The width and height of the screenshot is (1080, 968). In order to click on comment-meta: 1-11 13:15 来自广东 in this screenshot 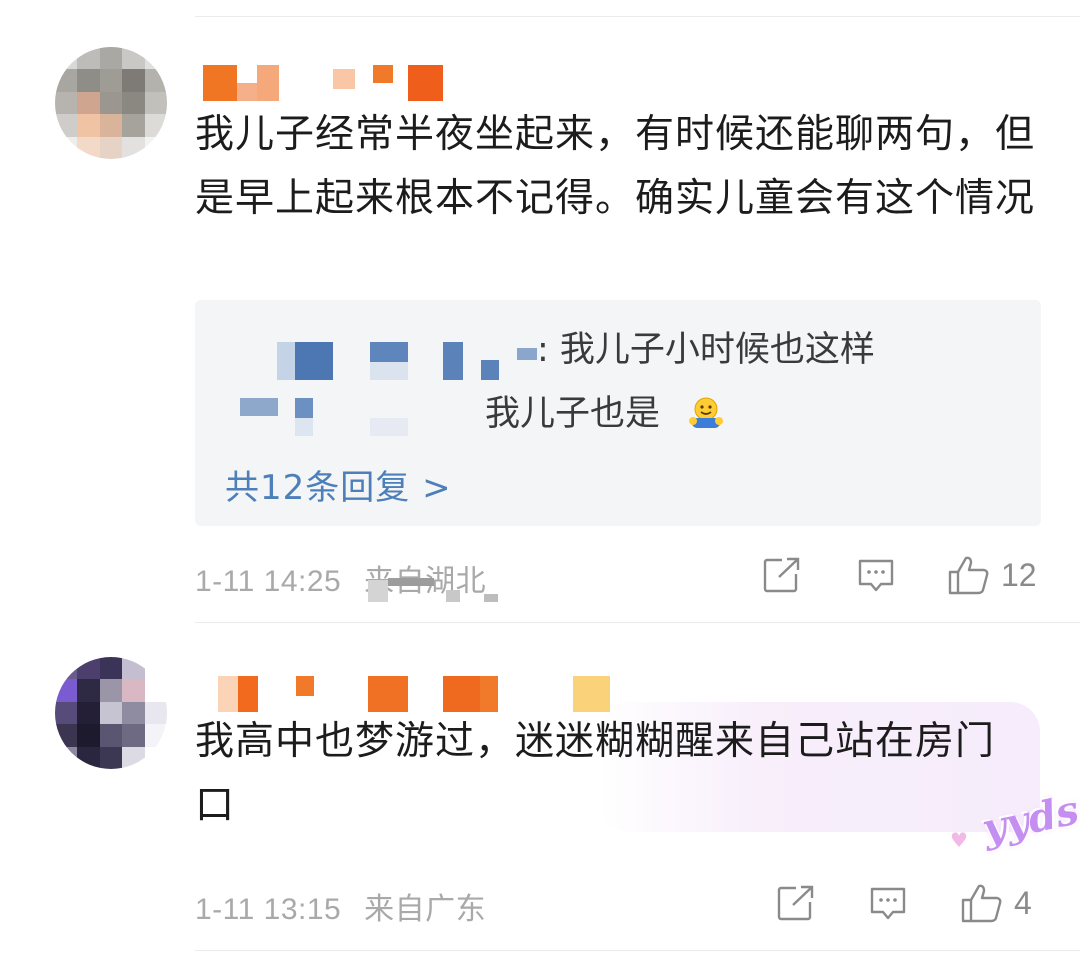, I will do `click(340, 906)`.